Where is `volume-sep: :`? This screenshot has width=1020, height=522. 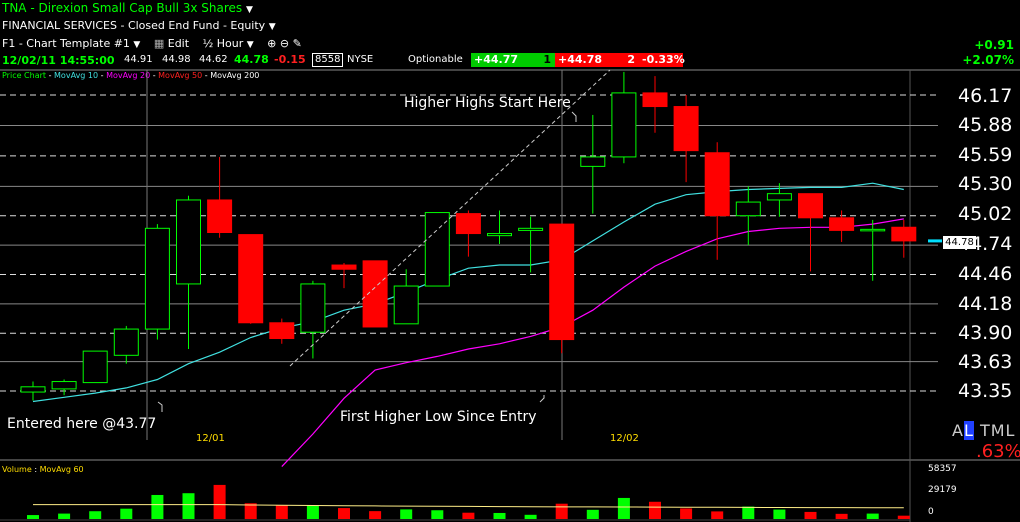 volume-sep: : is located at coordinates (36, 469).